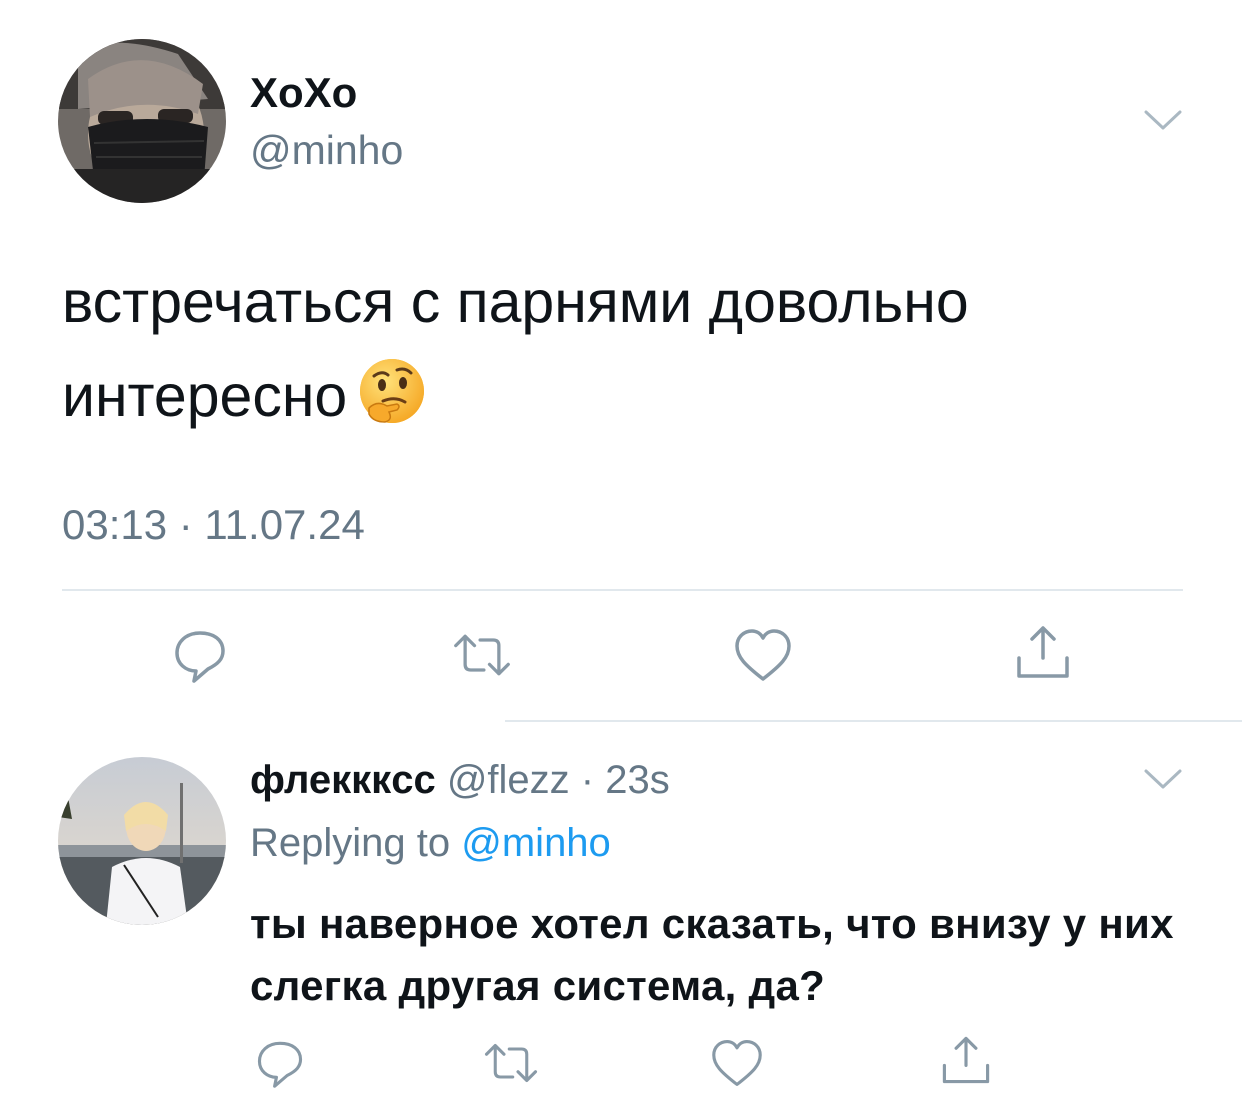  Describe the element at coordinates (515, 349) in the screenshot. I see `tweet-text-content: встречаться с парнями довольно интересно` at that location.